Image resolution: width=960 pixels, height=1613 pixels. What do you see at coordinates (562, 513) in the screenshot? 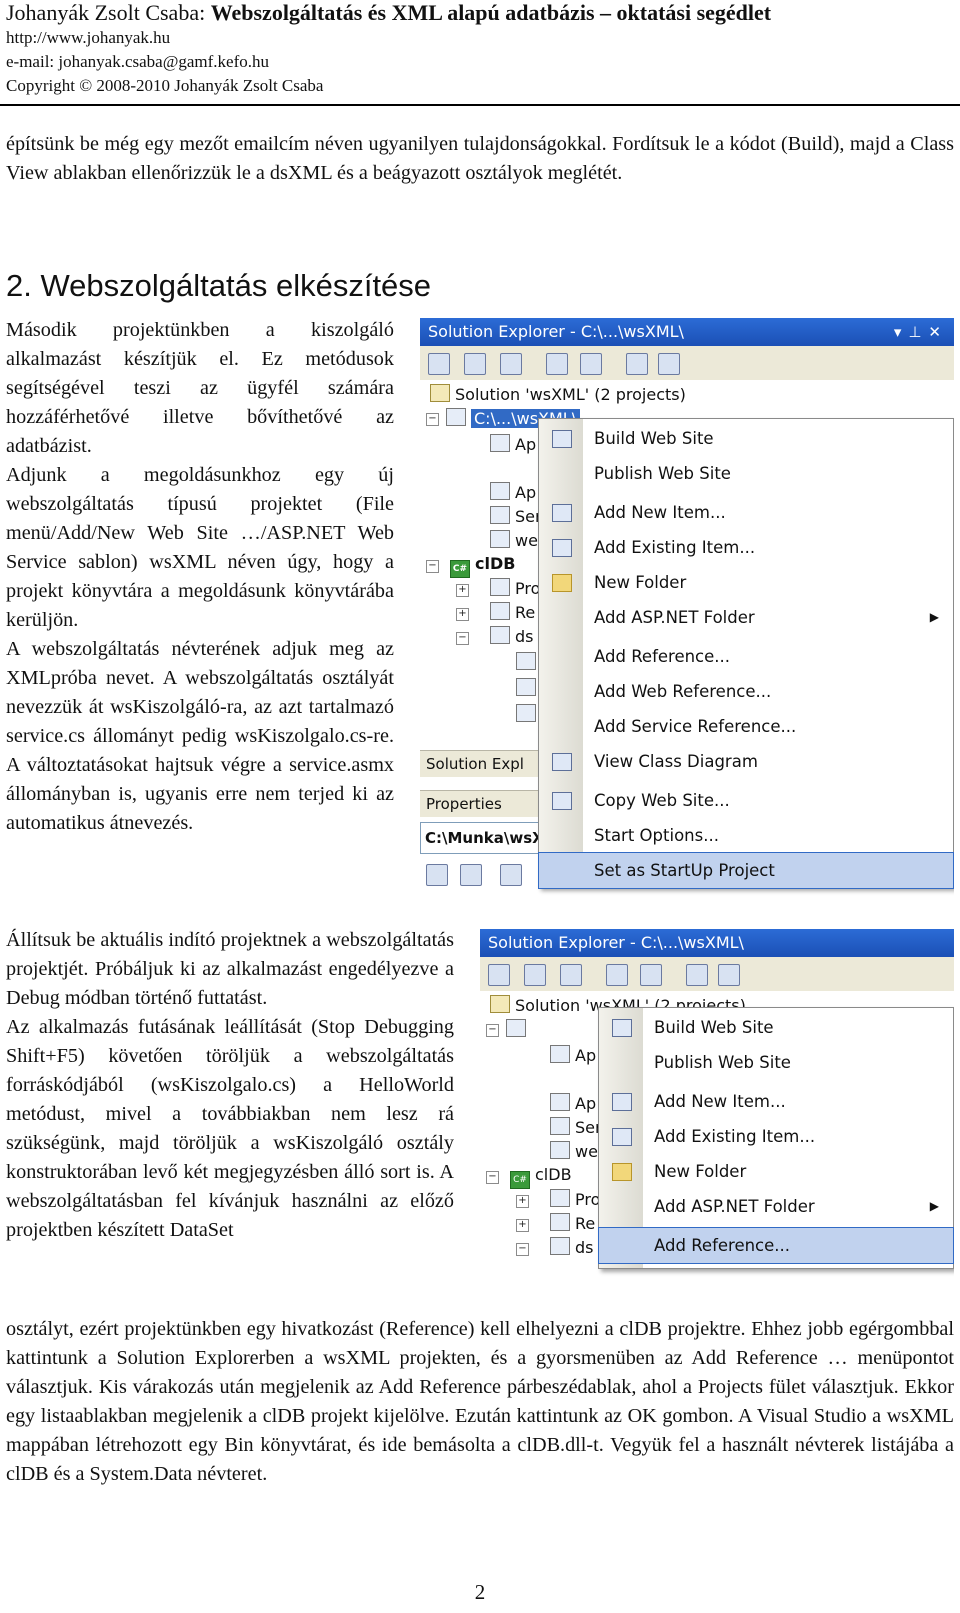
I see `add-new-item-icon` at bounding box center [562, 513].